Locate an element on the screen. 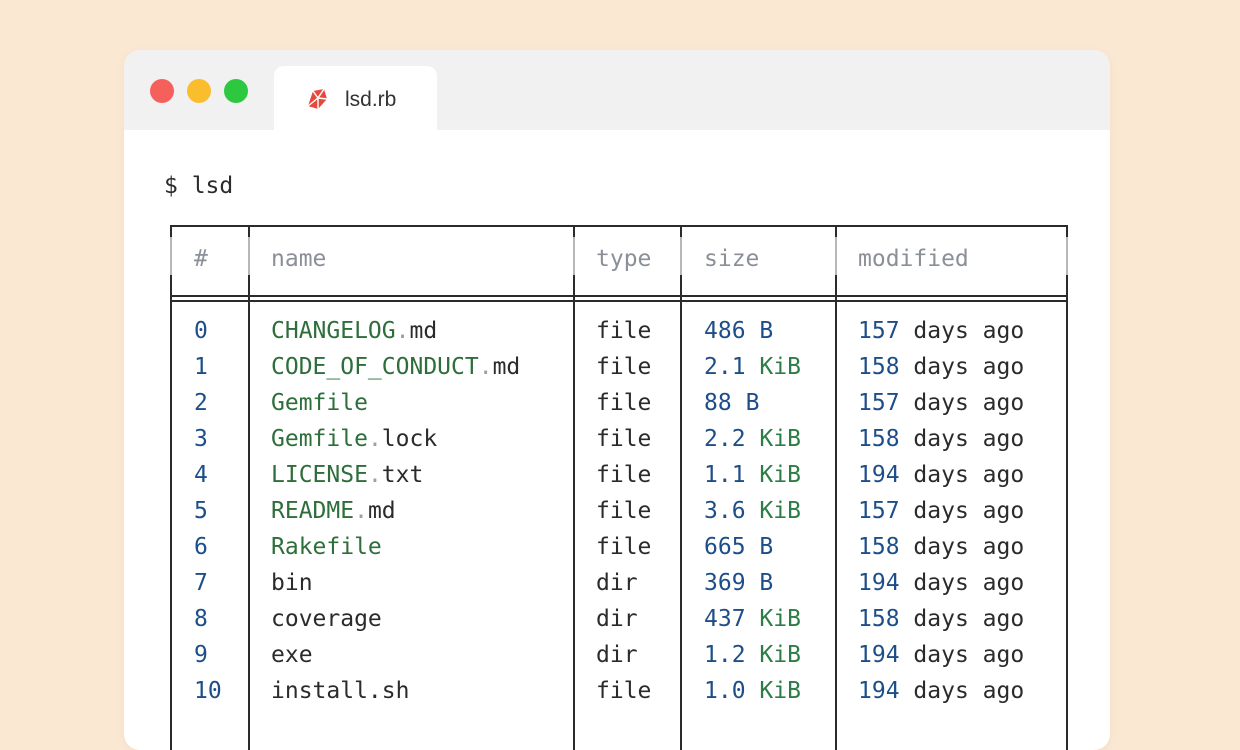 This screenshot has width=1240, height=750. file-base: Rakefile is located at coordinates (326, 547).